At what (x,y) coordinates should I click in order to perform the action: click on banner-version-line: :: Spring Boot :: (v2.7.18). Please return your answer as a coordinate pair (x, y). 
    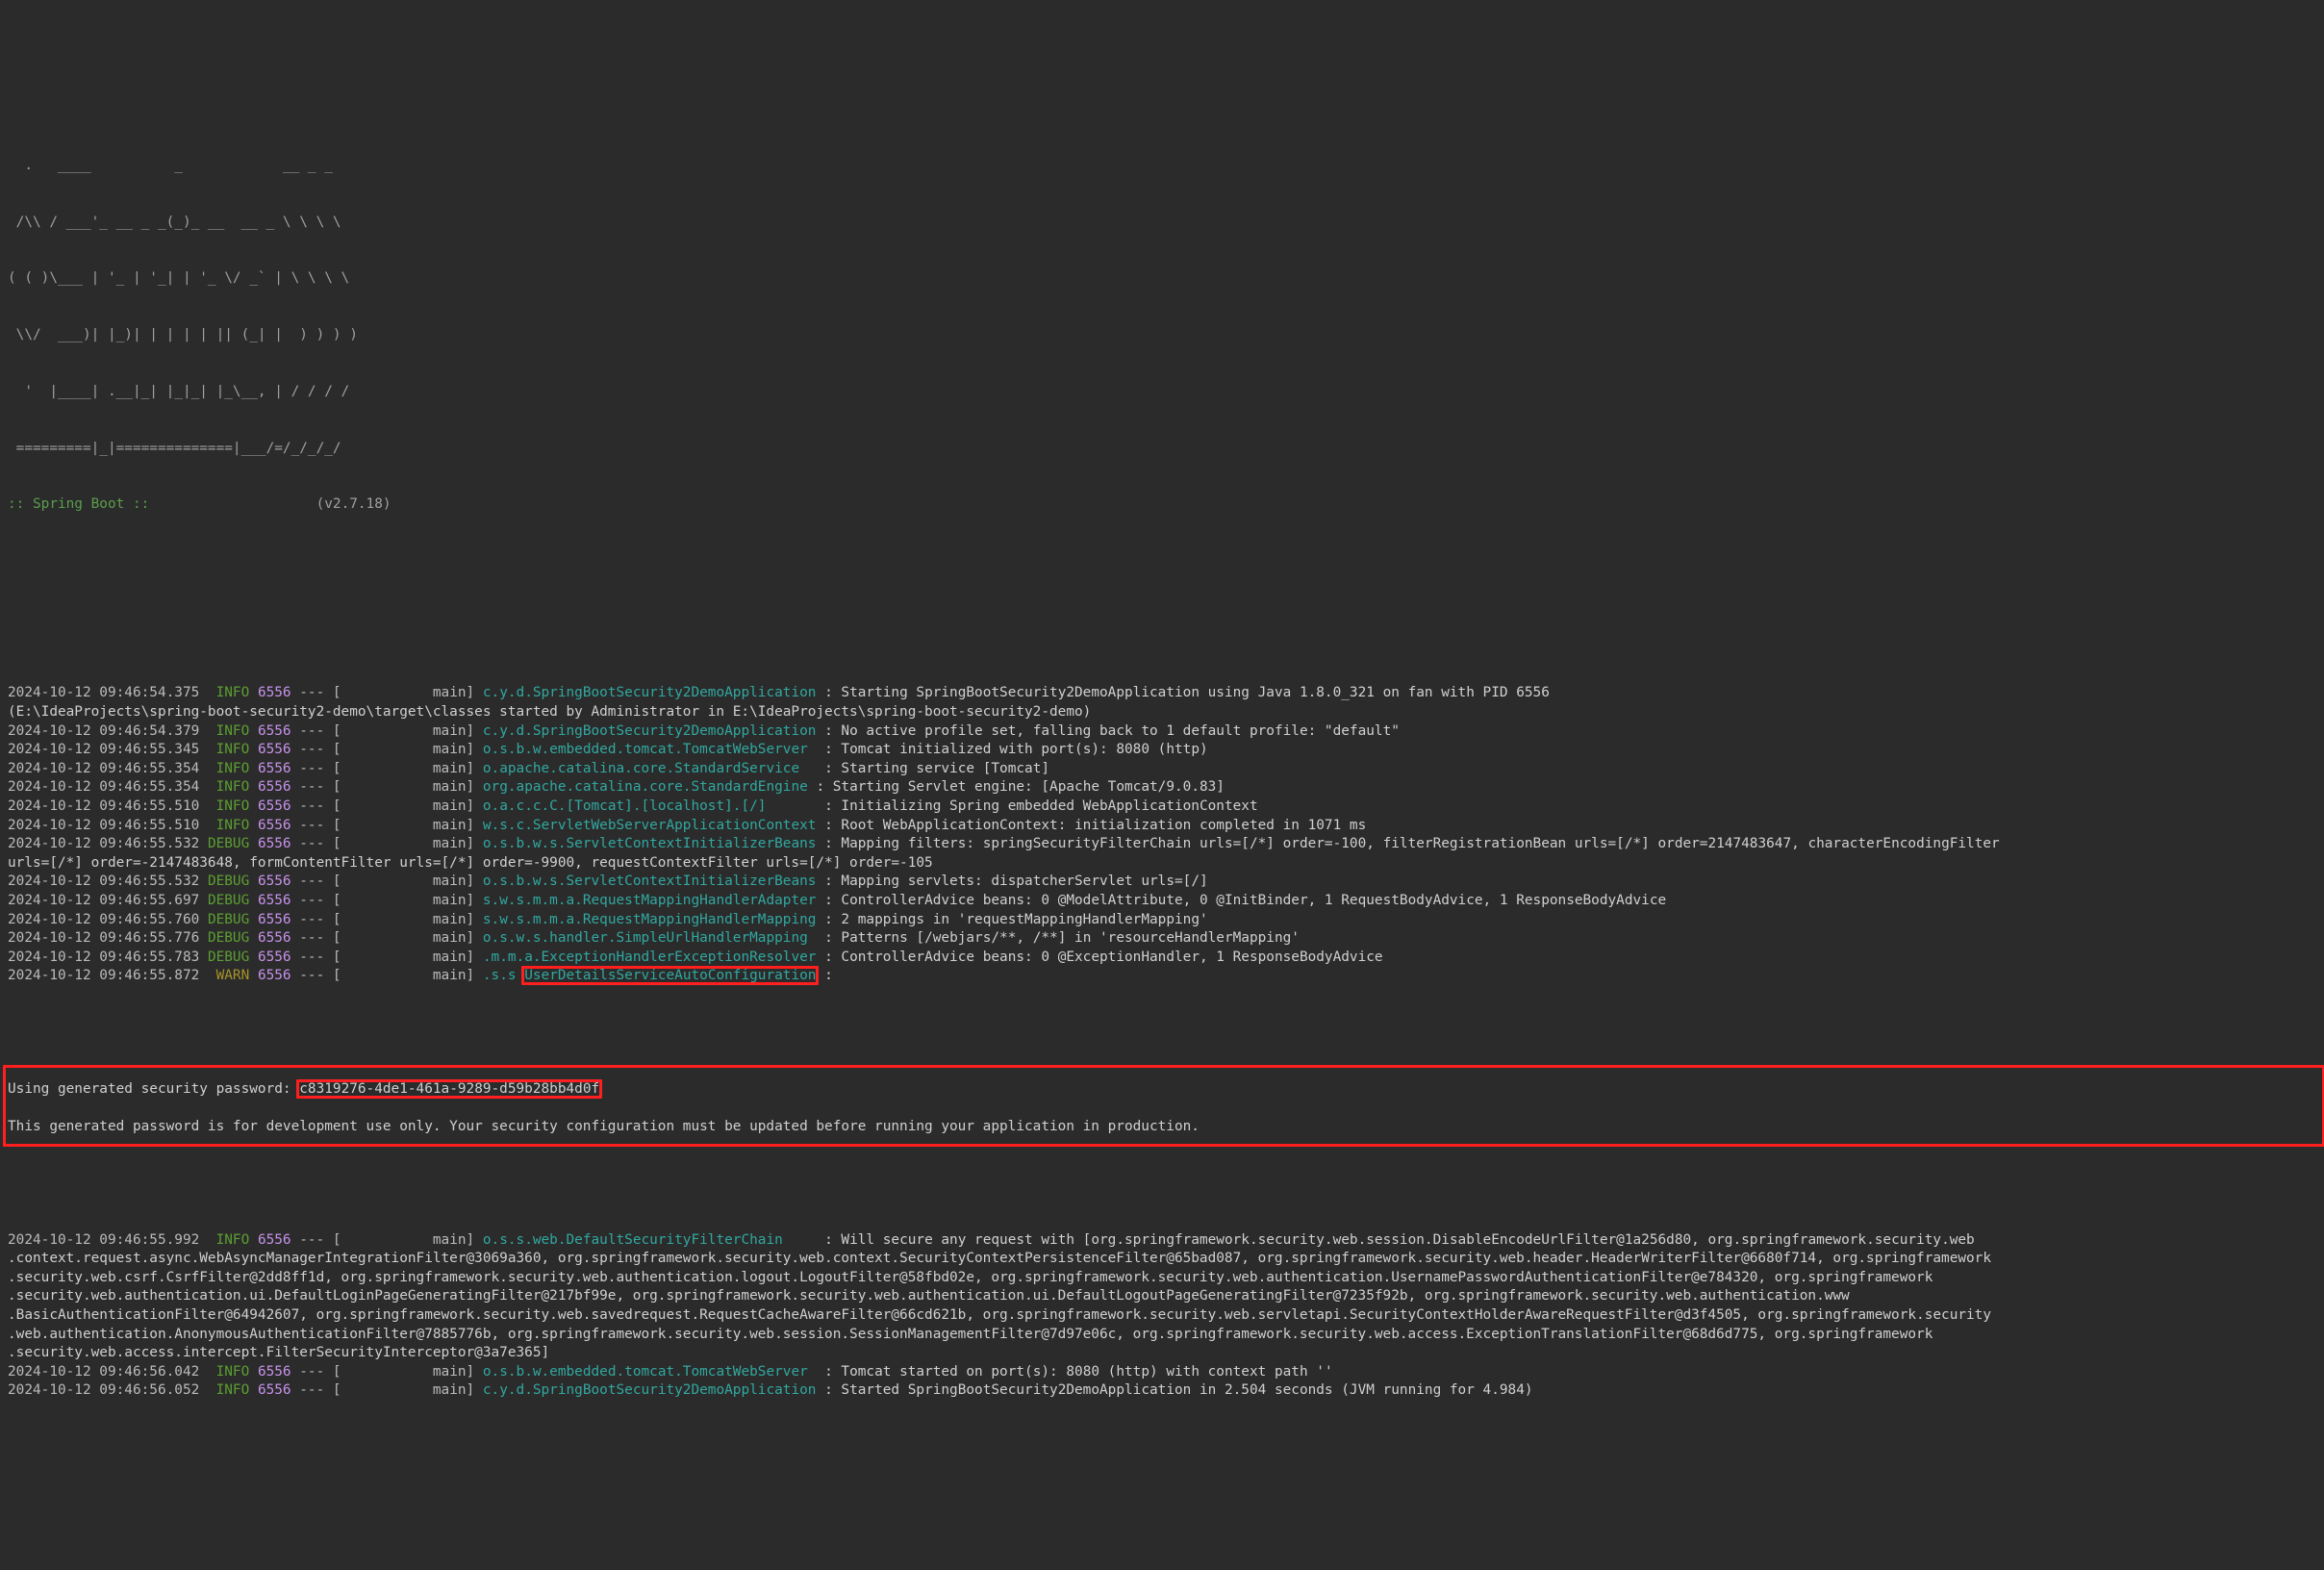
    Looking at the image, I should click on (1162, 505).